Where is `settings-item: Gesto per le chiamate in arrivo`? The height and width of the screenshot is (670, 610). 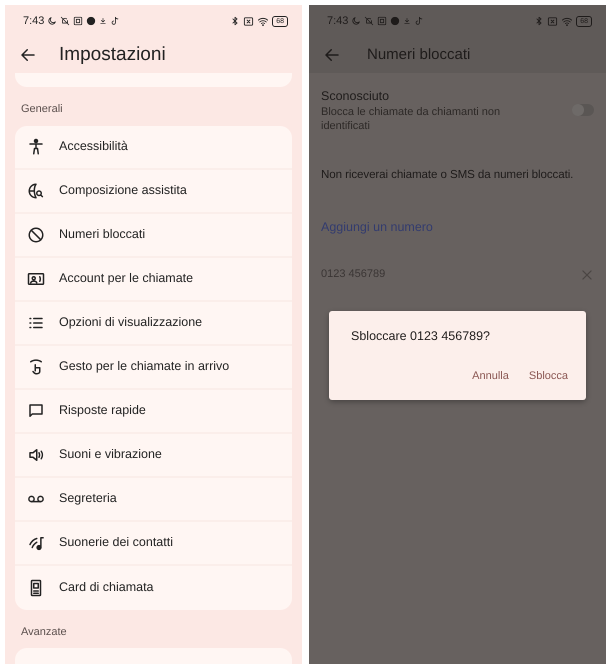
settings-item: Gesto per le chiamate in arrivo is located at coordinates (144, 366).